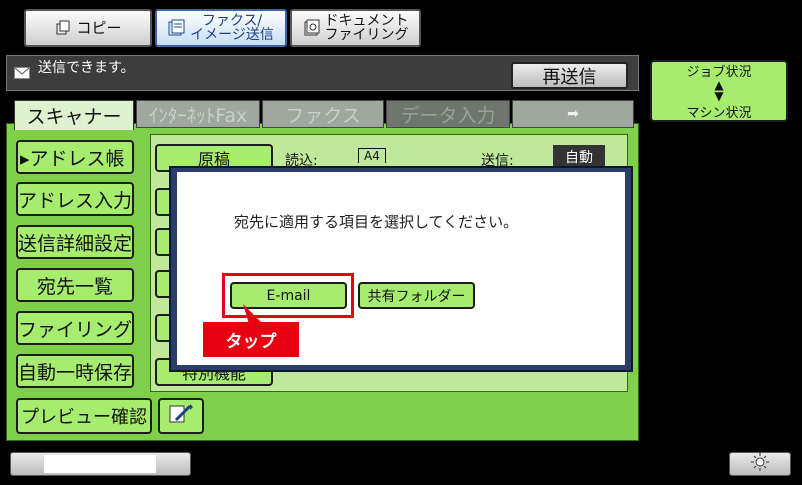  Describe the element at coordinates (84, 416) in the screenshot. I see `preview-button: プレビュー確認` at that location.